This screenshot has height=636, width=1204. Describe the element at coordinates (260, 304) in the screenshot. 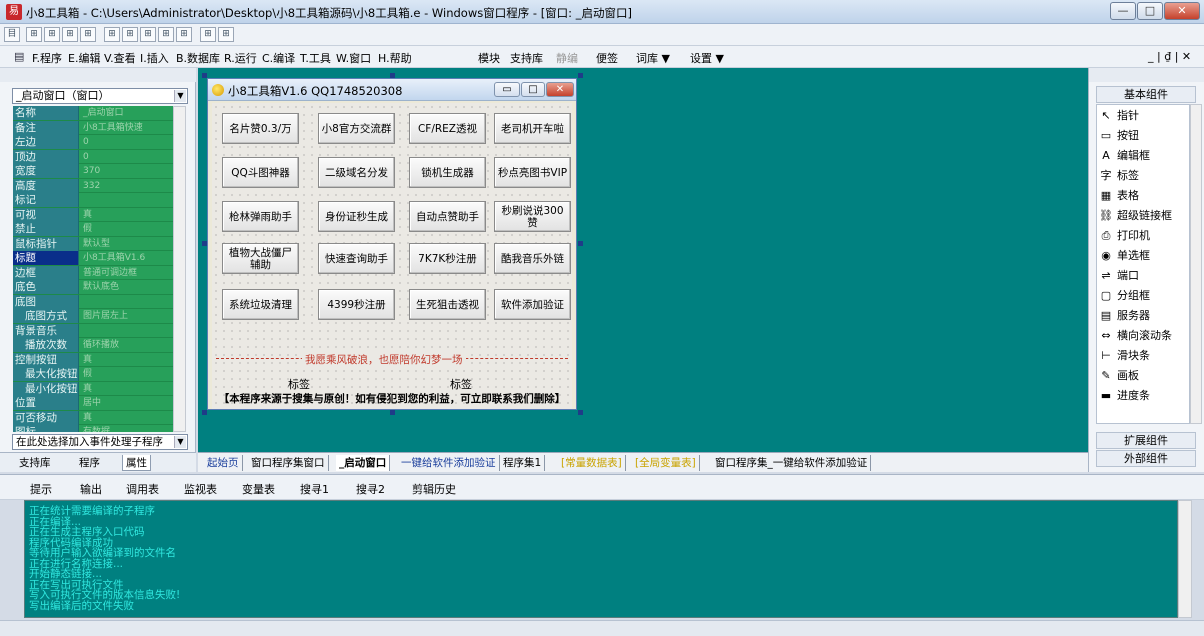

I see `tool-button: 系统垃圾清理` at that location.